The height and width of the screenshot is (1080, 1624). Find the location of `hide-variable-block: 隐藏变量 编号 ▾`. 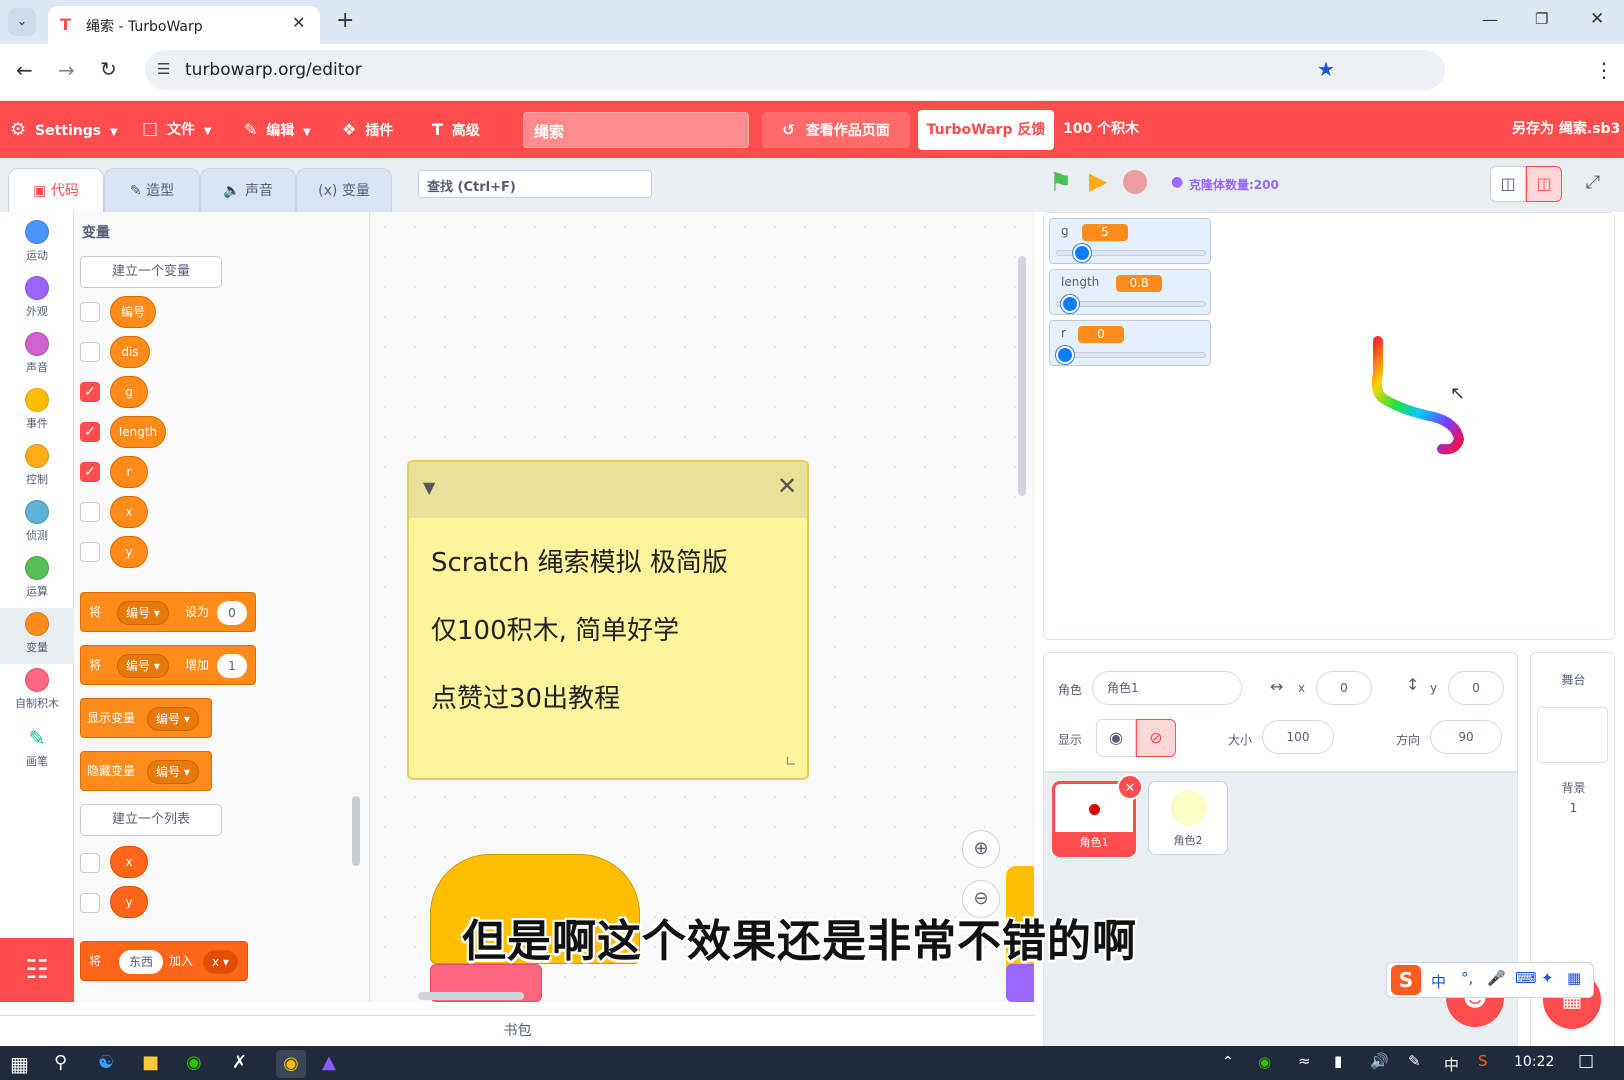

hide-variable-block: 隐藏变量 编号 ▾ is located at coordinates (146, 771).